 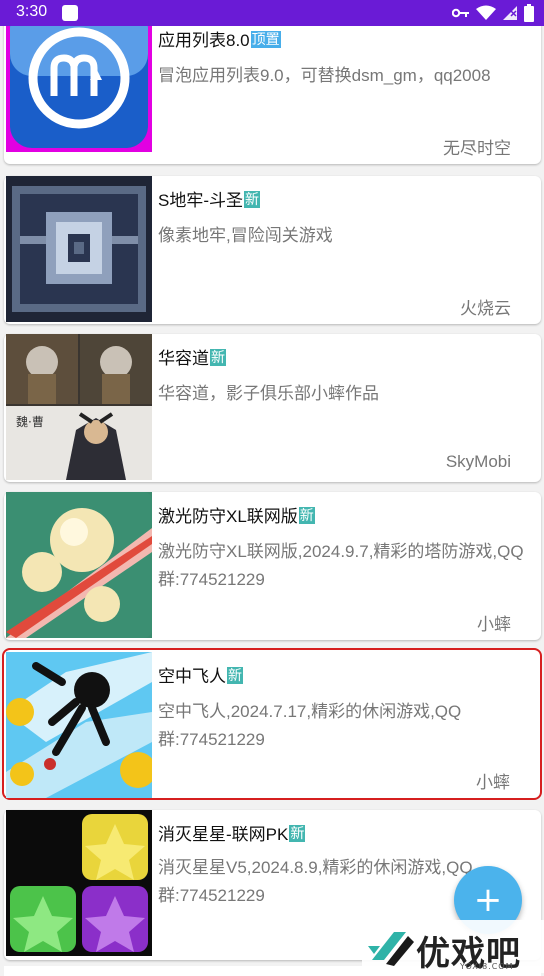 I want to click on app-author: SkyMobi, so click(x=478, y=461).